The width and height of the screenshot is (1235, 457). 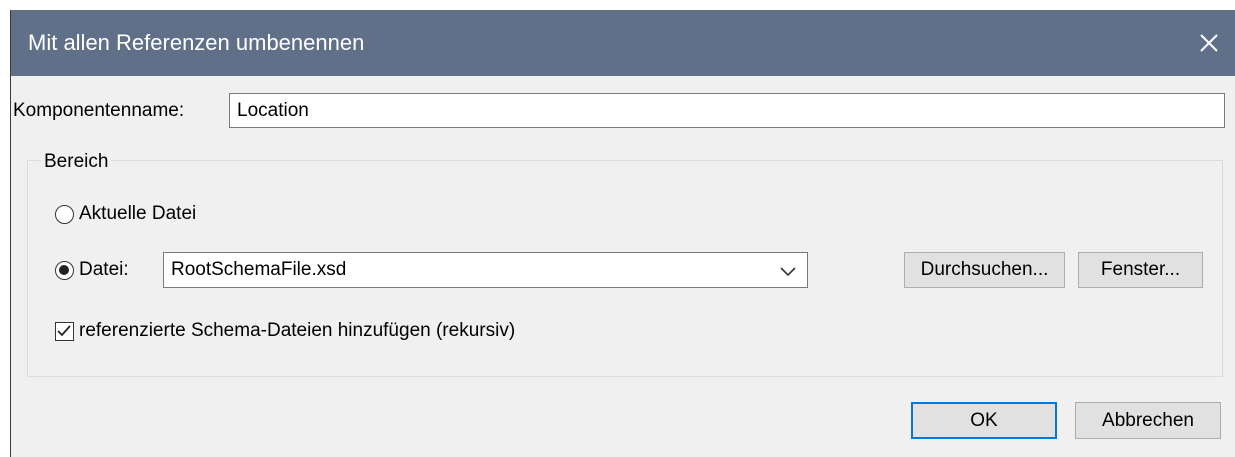 I want to click on file-radio, so click(x=64, y=270).